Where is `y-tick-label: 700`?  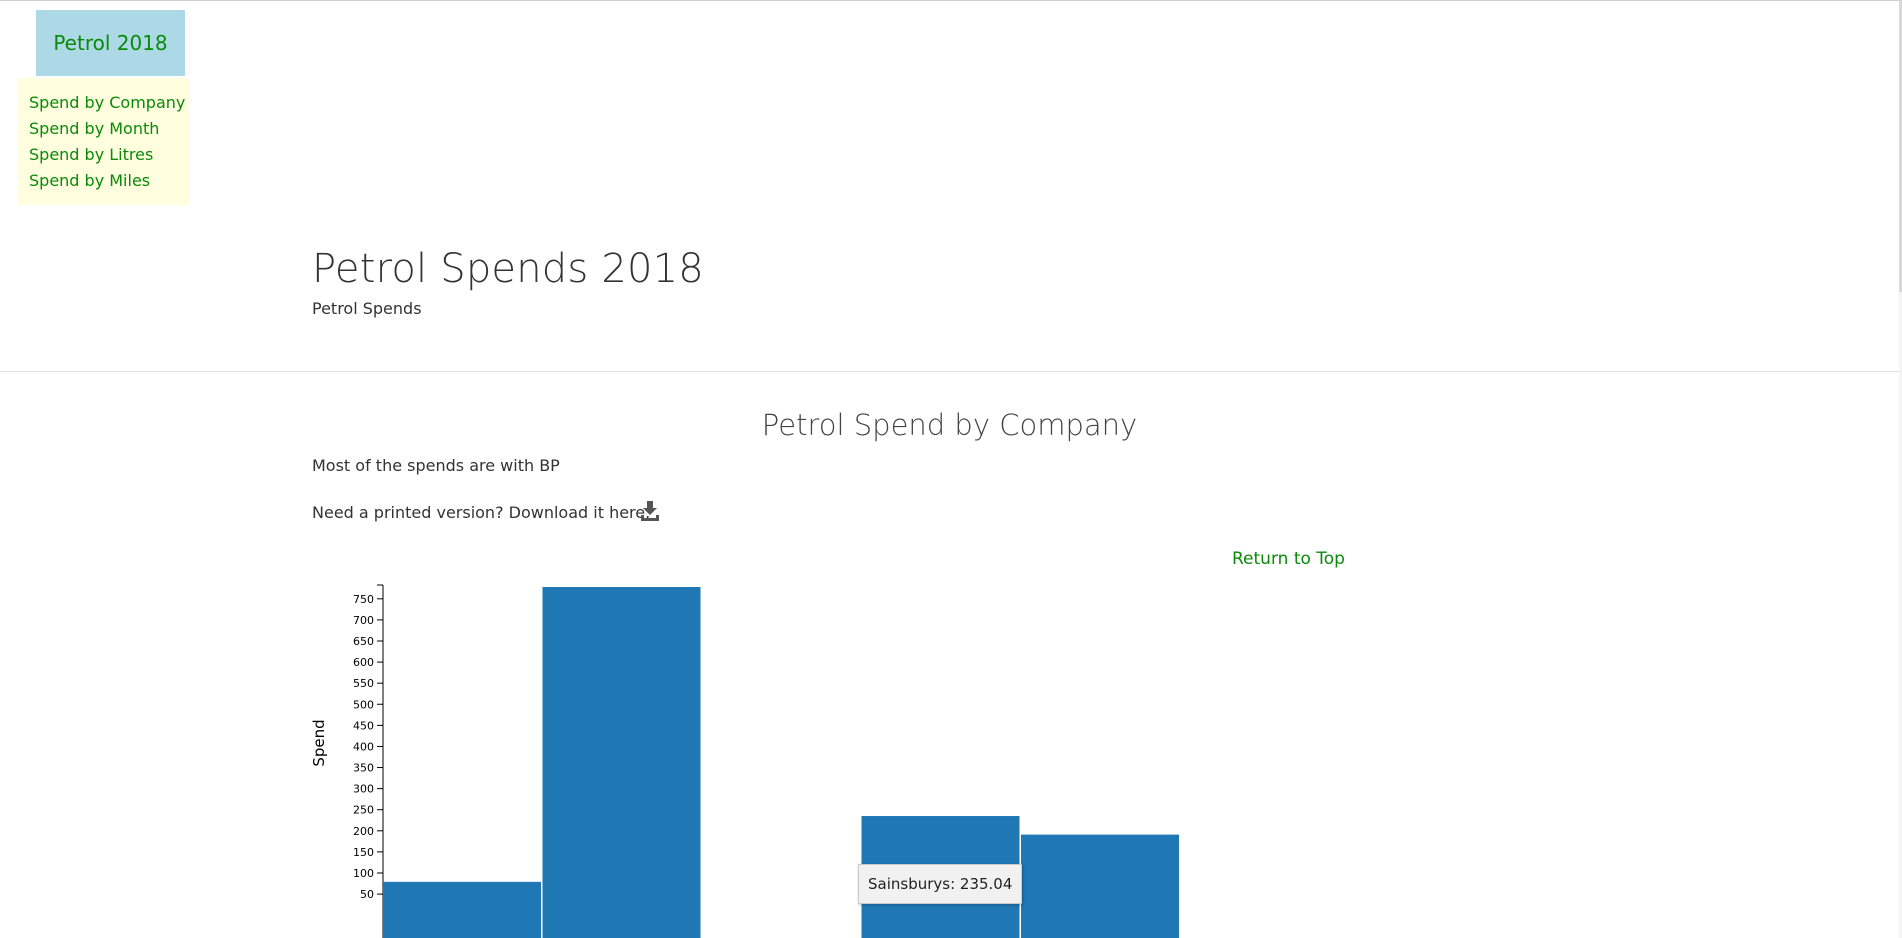
y-tick-label: 700 is located at coordinates (363, 620).